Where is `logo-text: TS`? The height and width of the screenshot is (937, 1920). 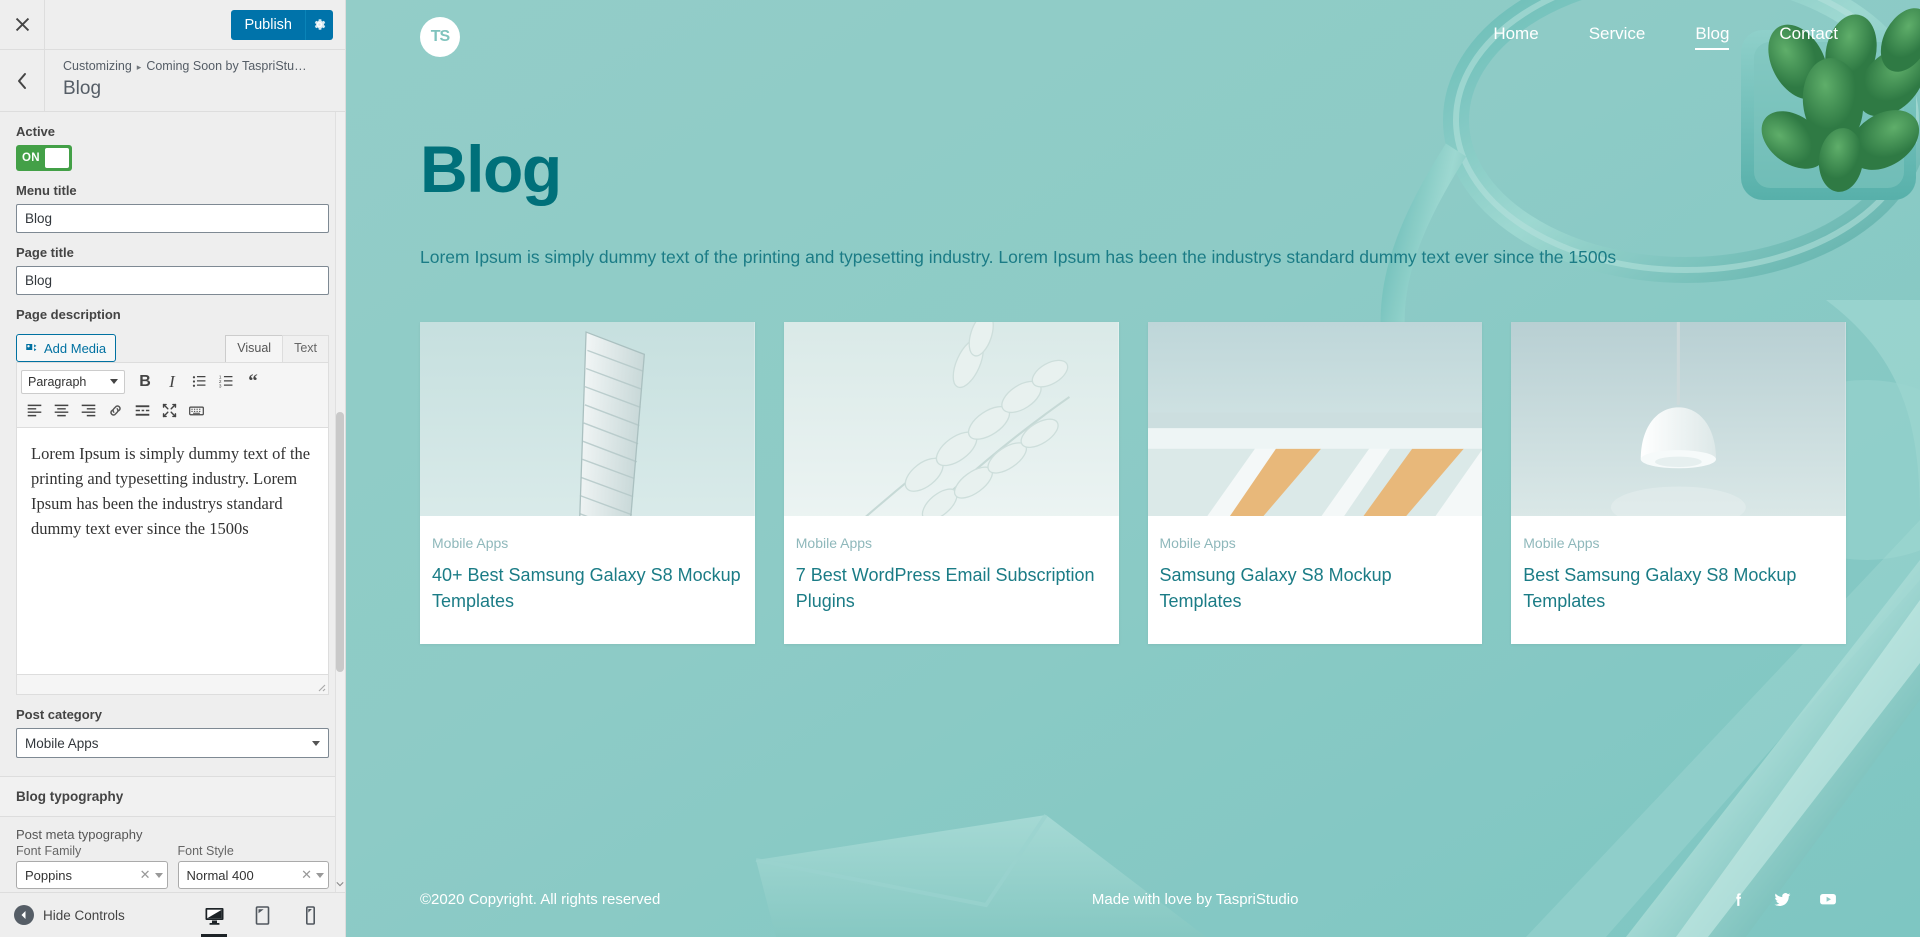
logo-text: TS is located at coordinates (440, 36).